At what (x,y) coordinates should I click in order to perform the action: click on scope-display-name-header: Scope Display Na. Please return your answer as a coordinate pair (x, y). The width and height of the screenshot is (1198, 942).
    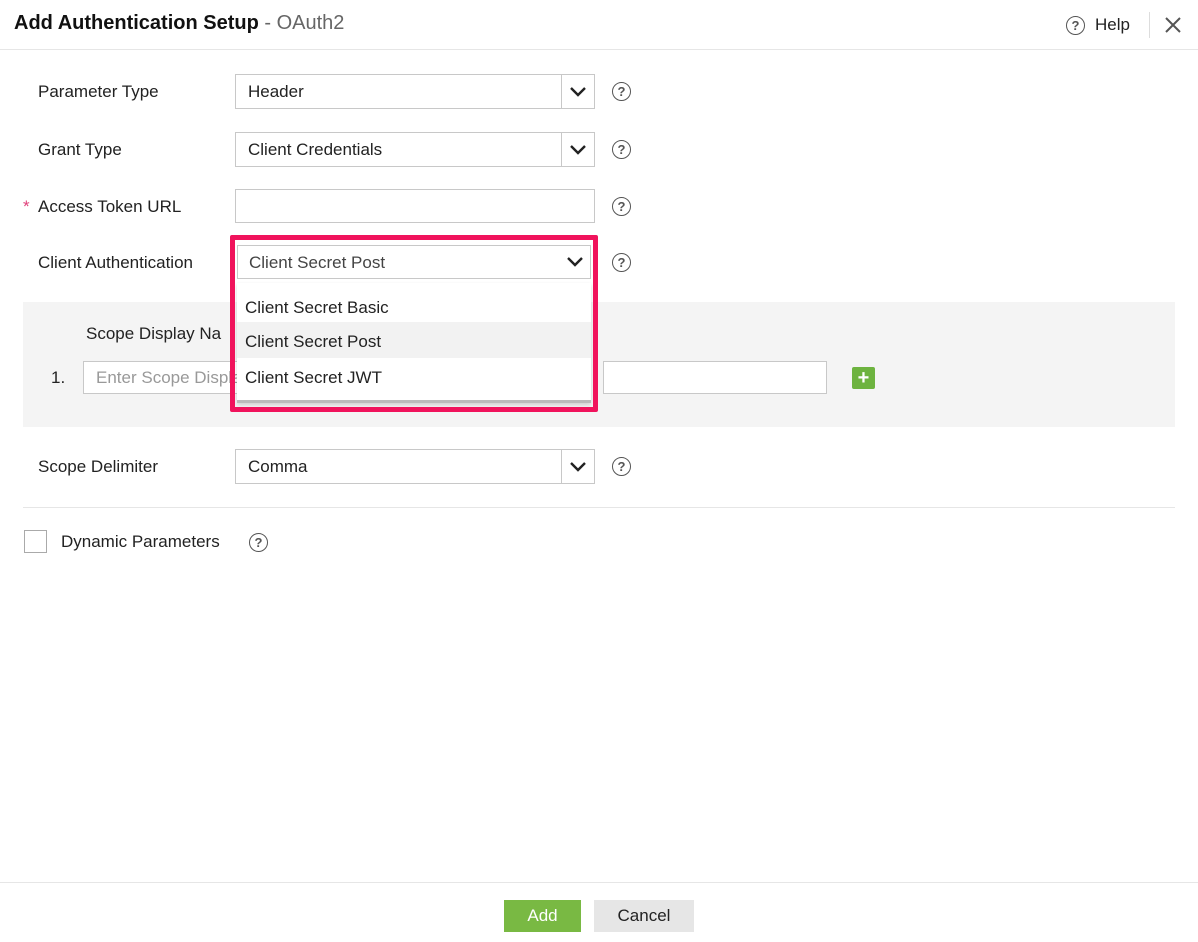
    Looking at the image, I should click on (154, 333).